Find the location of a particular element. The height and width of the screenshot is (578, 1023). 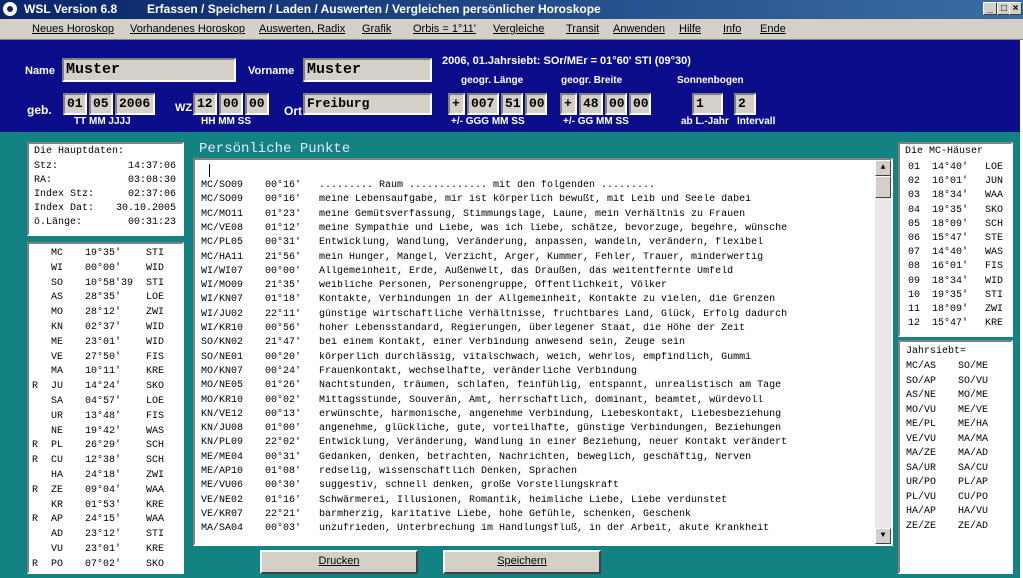

planet-sign: WID is located at coordinates (155, 342).